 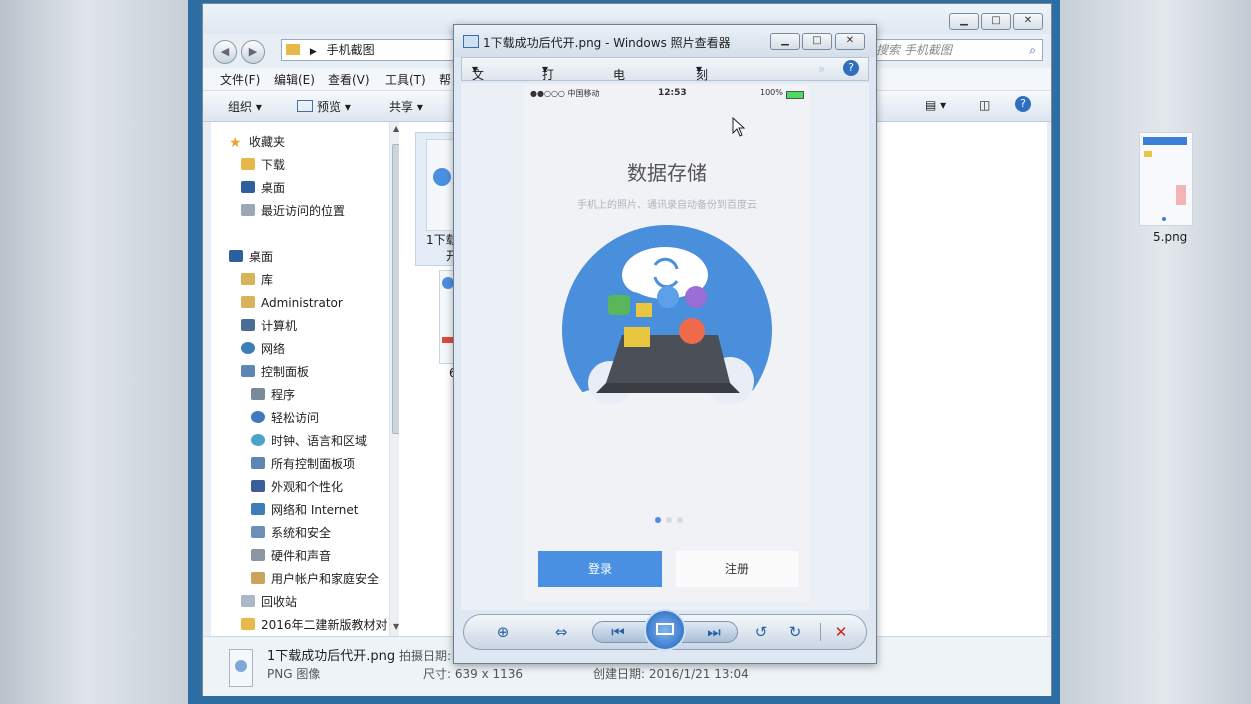 I want to click on nav-network: 网络, so click(x=263, y=349).